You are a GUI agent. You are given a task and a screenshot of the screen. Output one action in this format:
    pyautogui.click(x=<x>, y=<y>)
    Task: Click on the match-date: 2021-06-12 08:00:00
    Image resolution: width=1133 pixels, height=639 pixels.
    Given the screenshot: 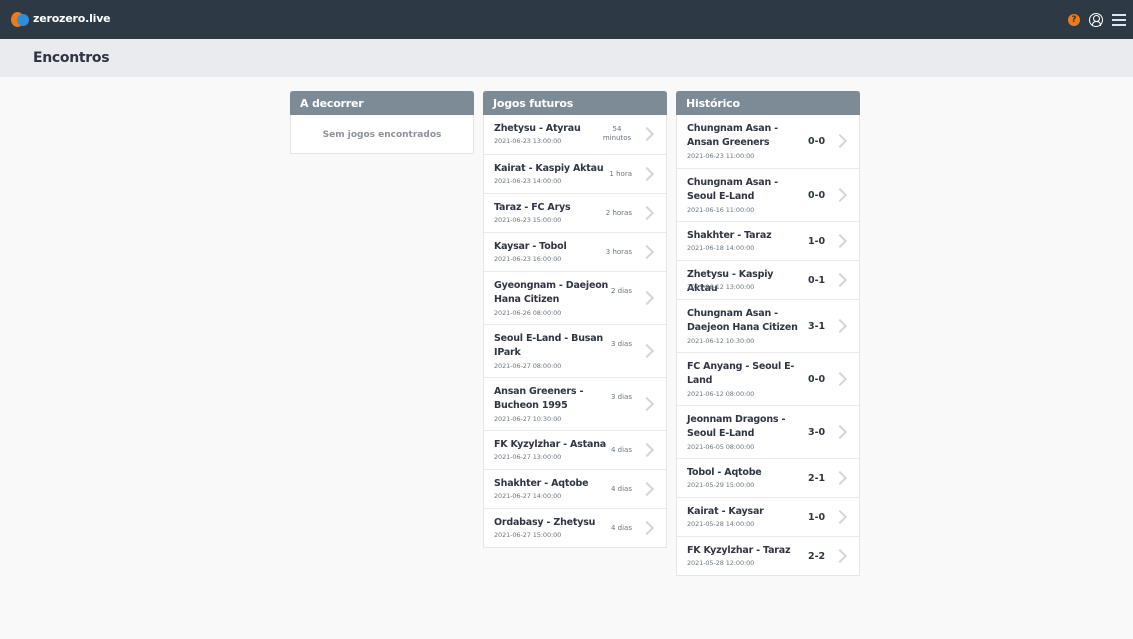 What is the action you would take?
    pyautogui.click(x=721, y=394)
    